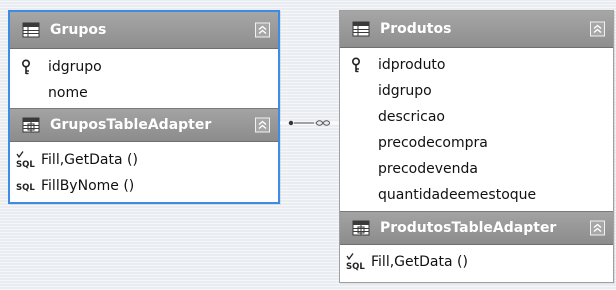  Describe the element at coordinates (144, 186) in the screenshot. I see `grupos-method-fillbynome: SQL FillByNome ()` at that location.